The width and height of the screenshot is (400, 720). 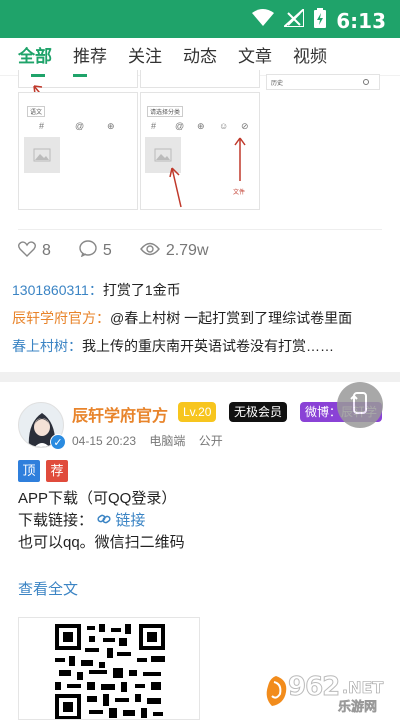 What do you see at coordinates (277, 84) in the screenshot?
I see `history-label: 历史` at bounding box center [277, 84].